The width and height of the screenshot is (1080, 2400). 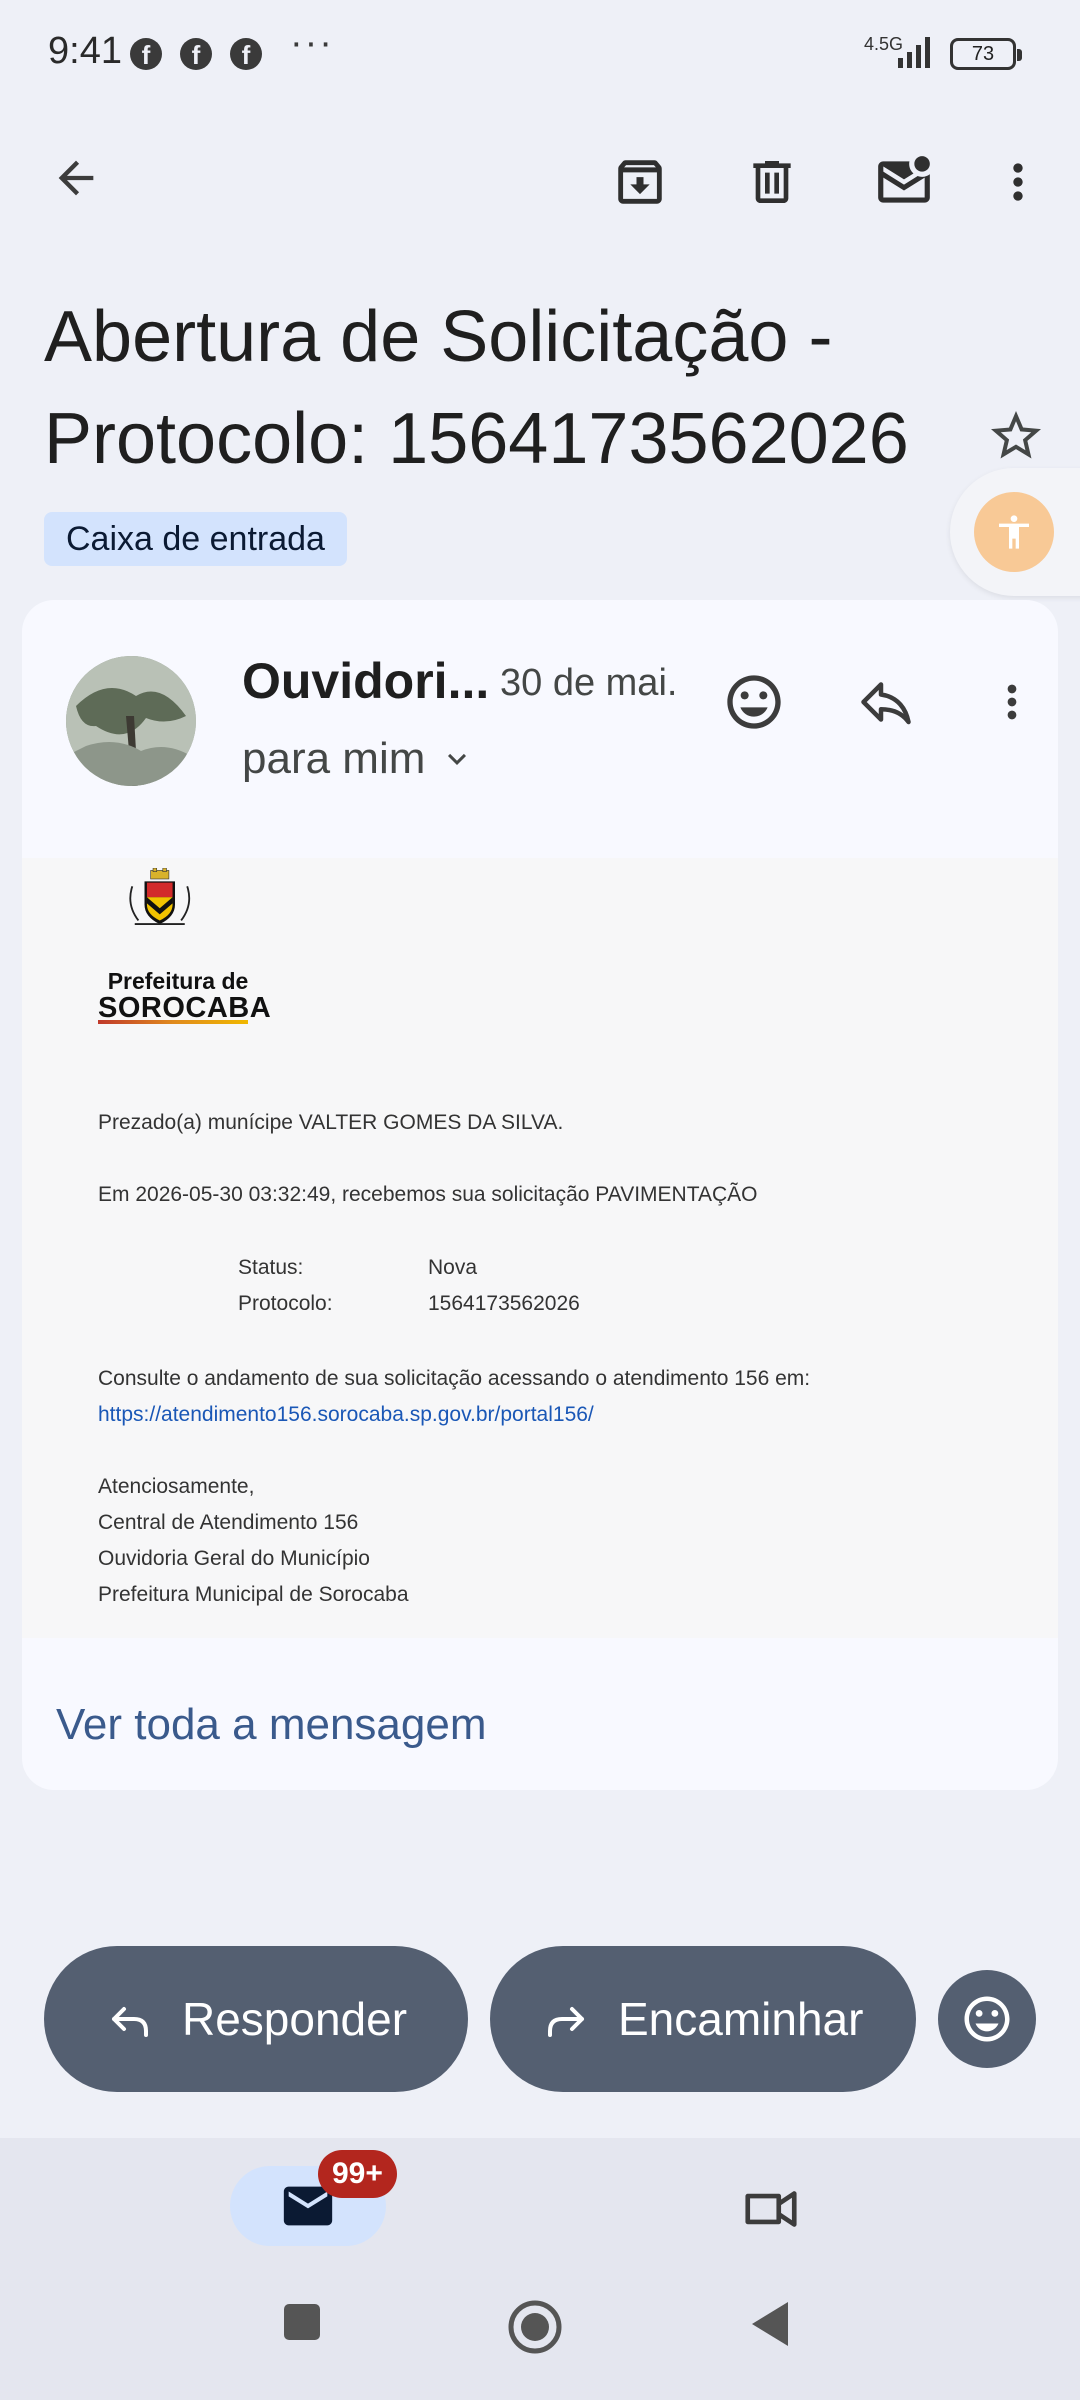 I want to click on battery-icon: 73, so click(x=986, y=54).